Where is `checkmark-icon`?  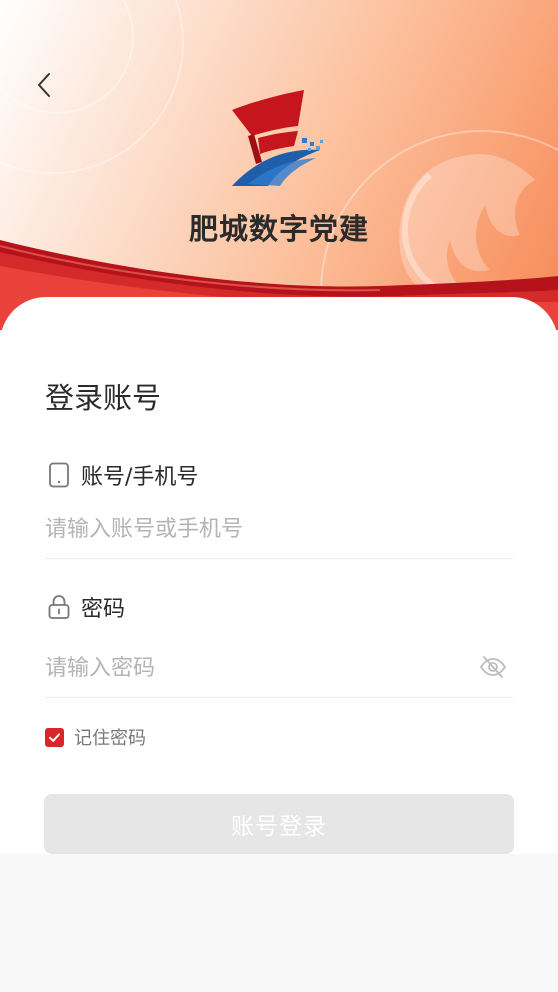
checkmark-icon is located at coordinates (54, 737).